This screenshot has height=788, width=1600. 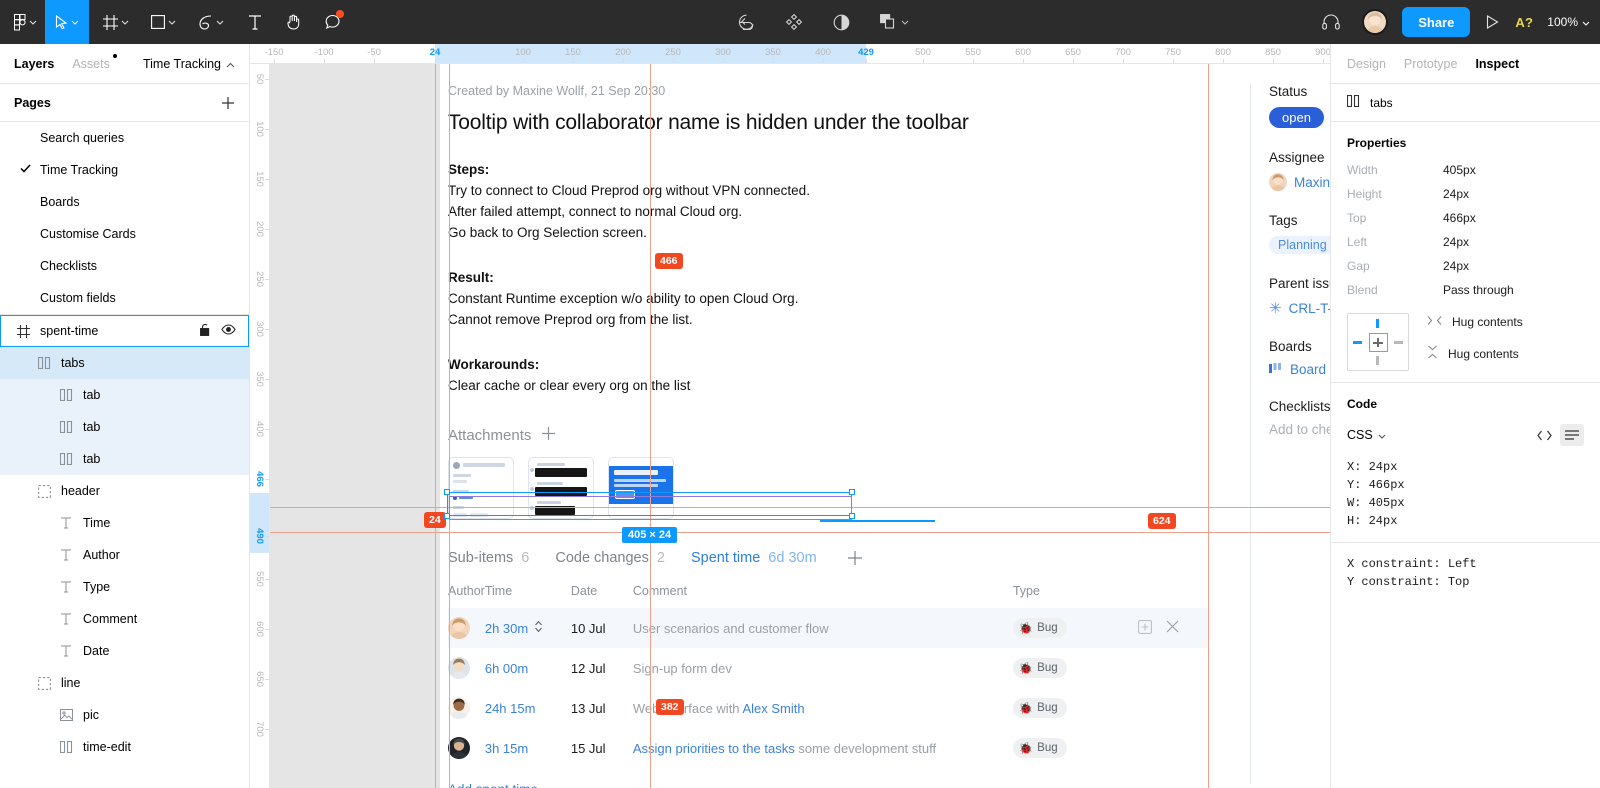 What do you see at coordinates (22, 22) in the screenshot?
I see `figma-logo-icon` at bounding box center [22, 22].